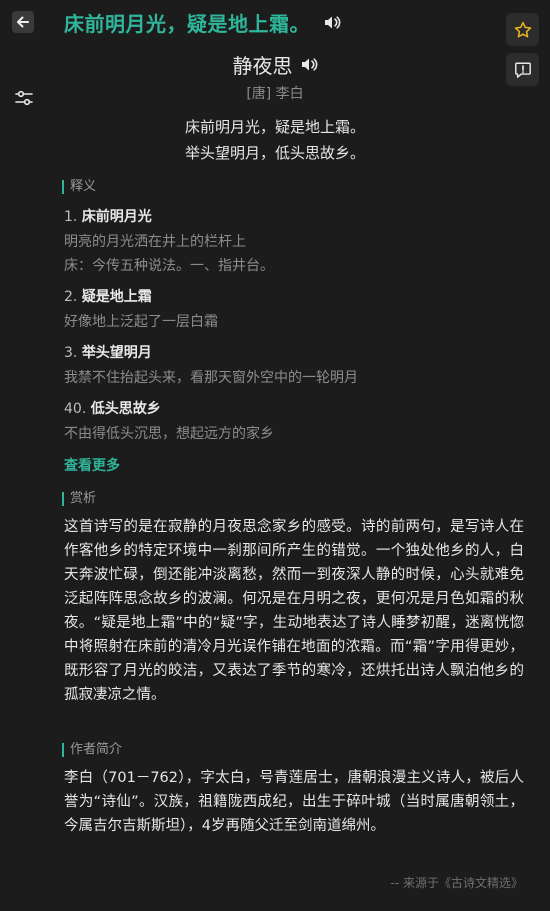  Describe the element at coordinates (169, 254) in the screenshot. I see `definition-text: 明亮的月光洒在井上的栏杆上 床：今传五种说法。一、指井台。` at that location.